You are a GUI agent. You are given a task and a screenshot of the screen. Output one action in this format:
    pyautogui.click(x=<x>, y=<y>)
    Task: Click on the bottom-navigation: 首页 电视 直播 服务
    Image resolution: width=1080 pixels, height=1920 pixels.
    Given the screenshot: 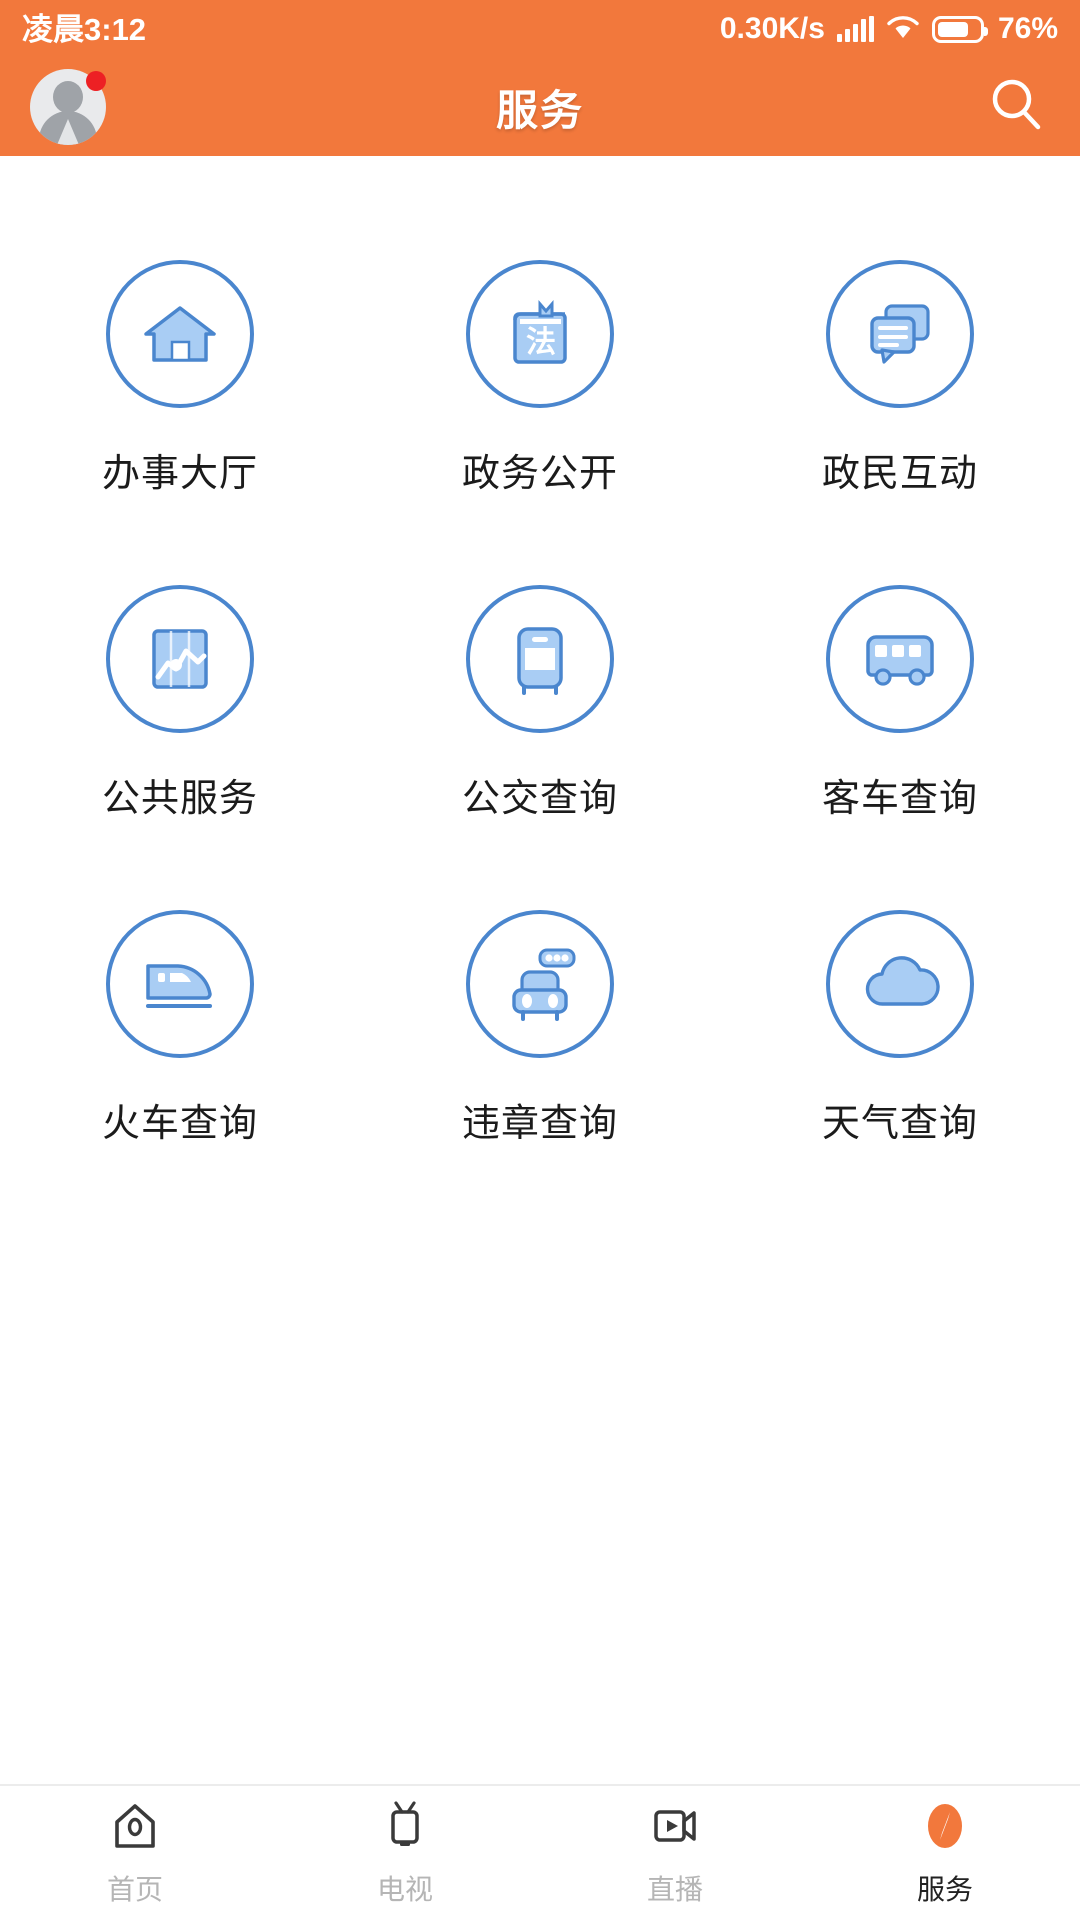 What is the action you would take?
    pyautogui.click(x=540, y=1852)
    